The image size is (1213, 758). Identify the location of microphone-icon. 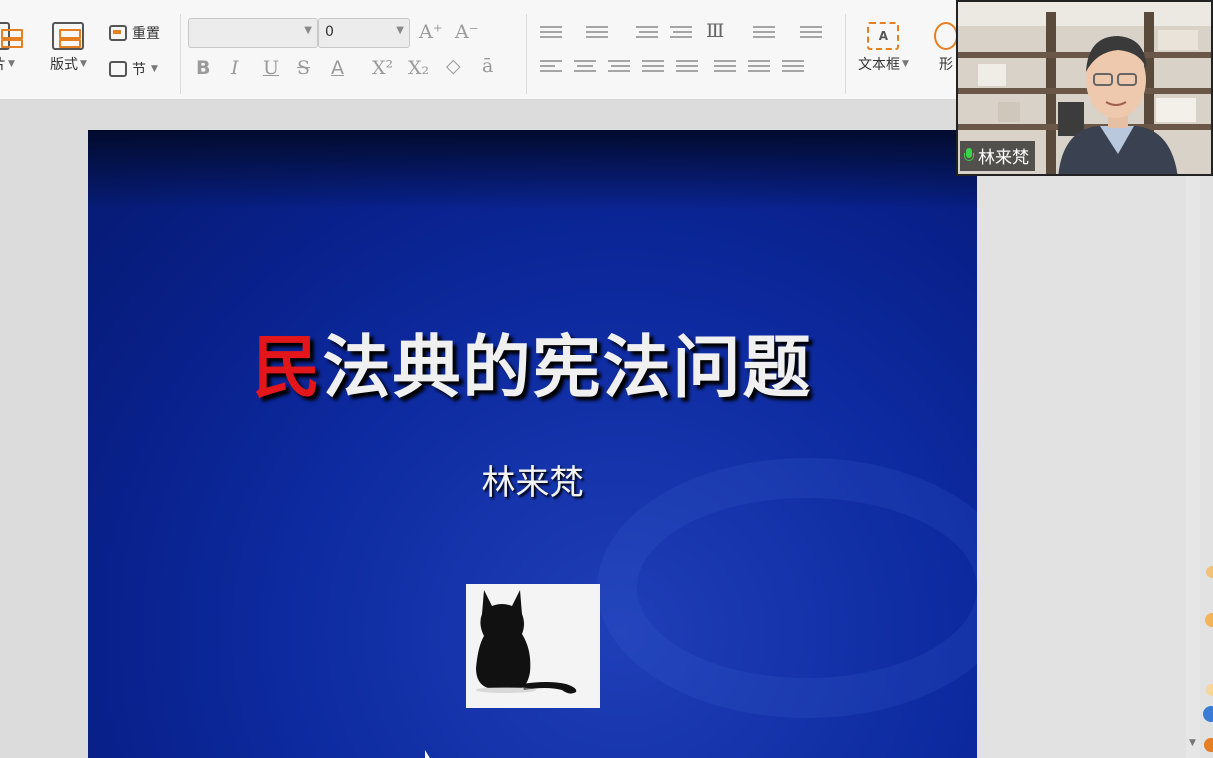
(969, 155).